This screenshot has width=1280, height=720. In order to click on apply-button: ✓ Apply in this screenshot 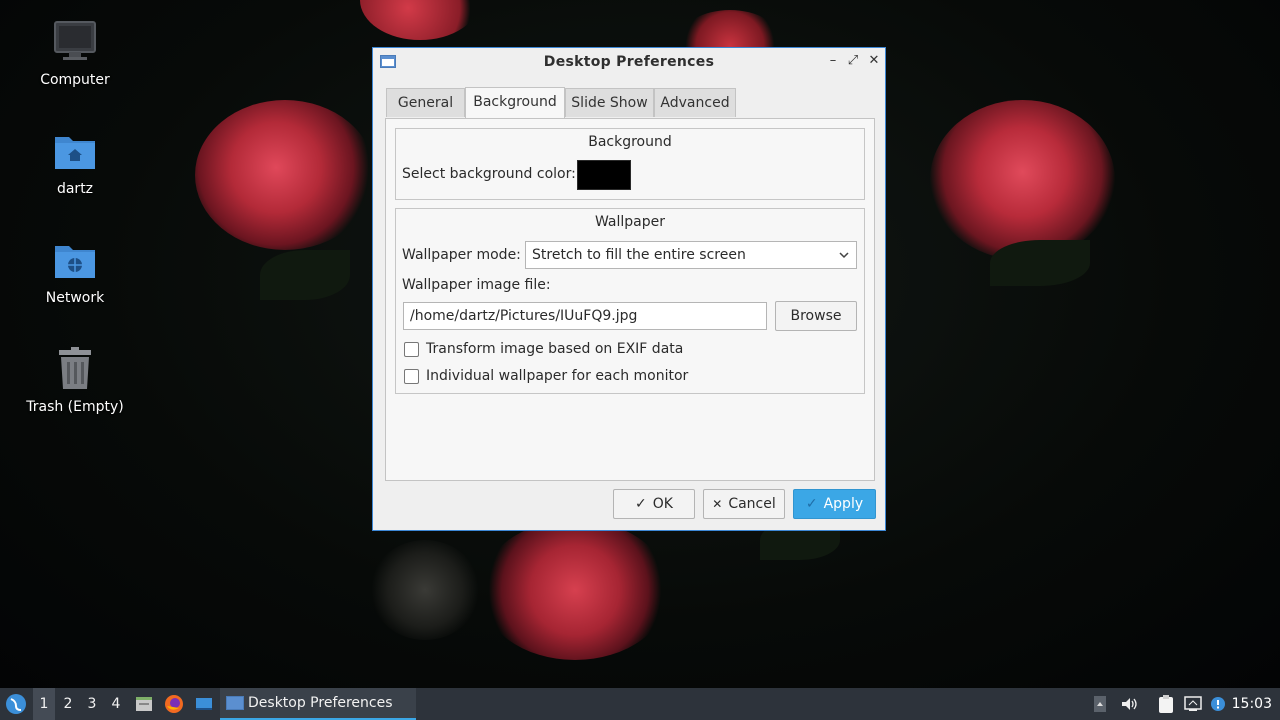, I will do `click(834, 504)`.